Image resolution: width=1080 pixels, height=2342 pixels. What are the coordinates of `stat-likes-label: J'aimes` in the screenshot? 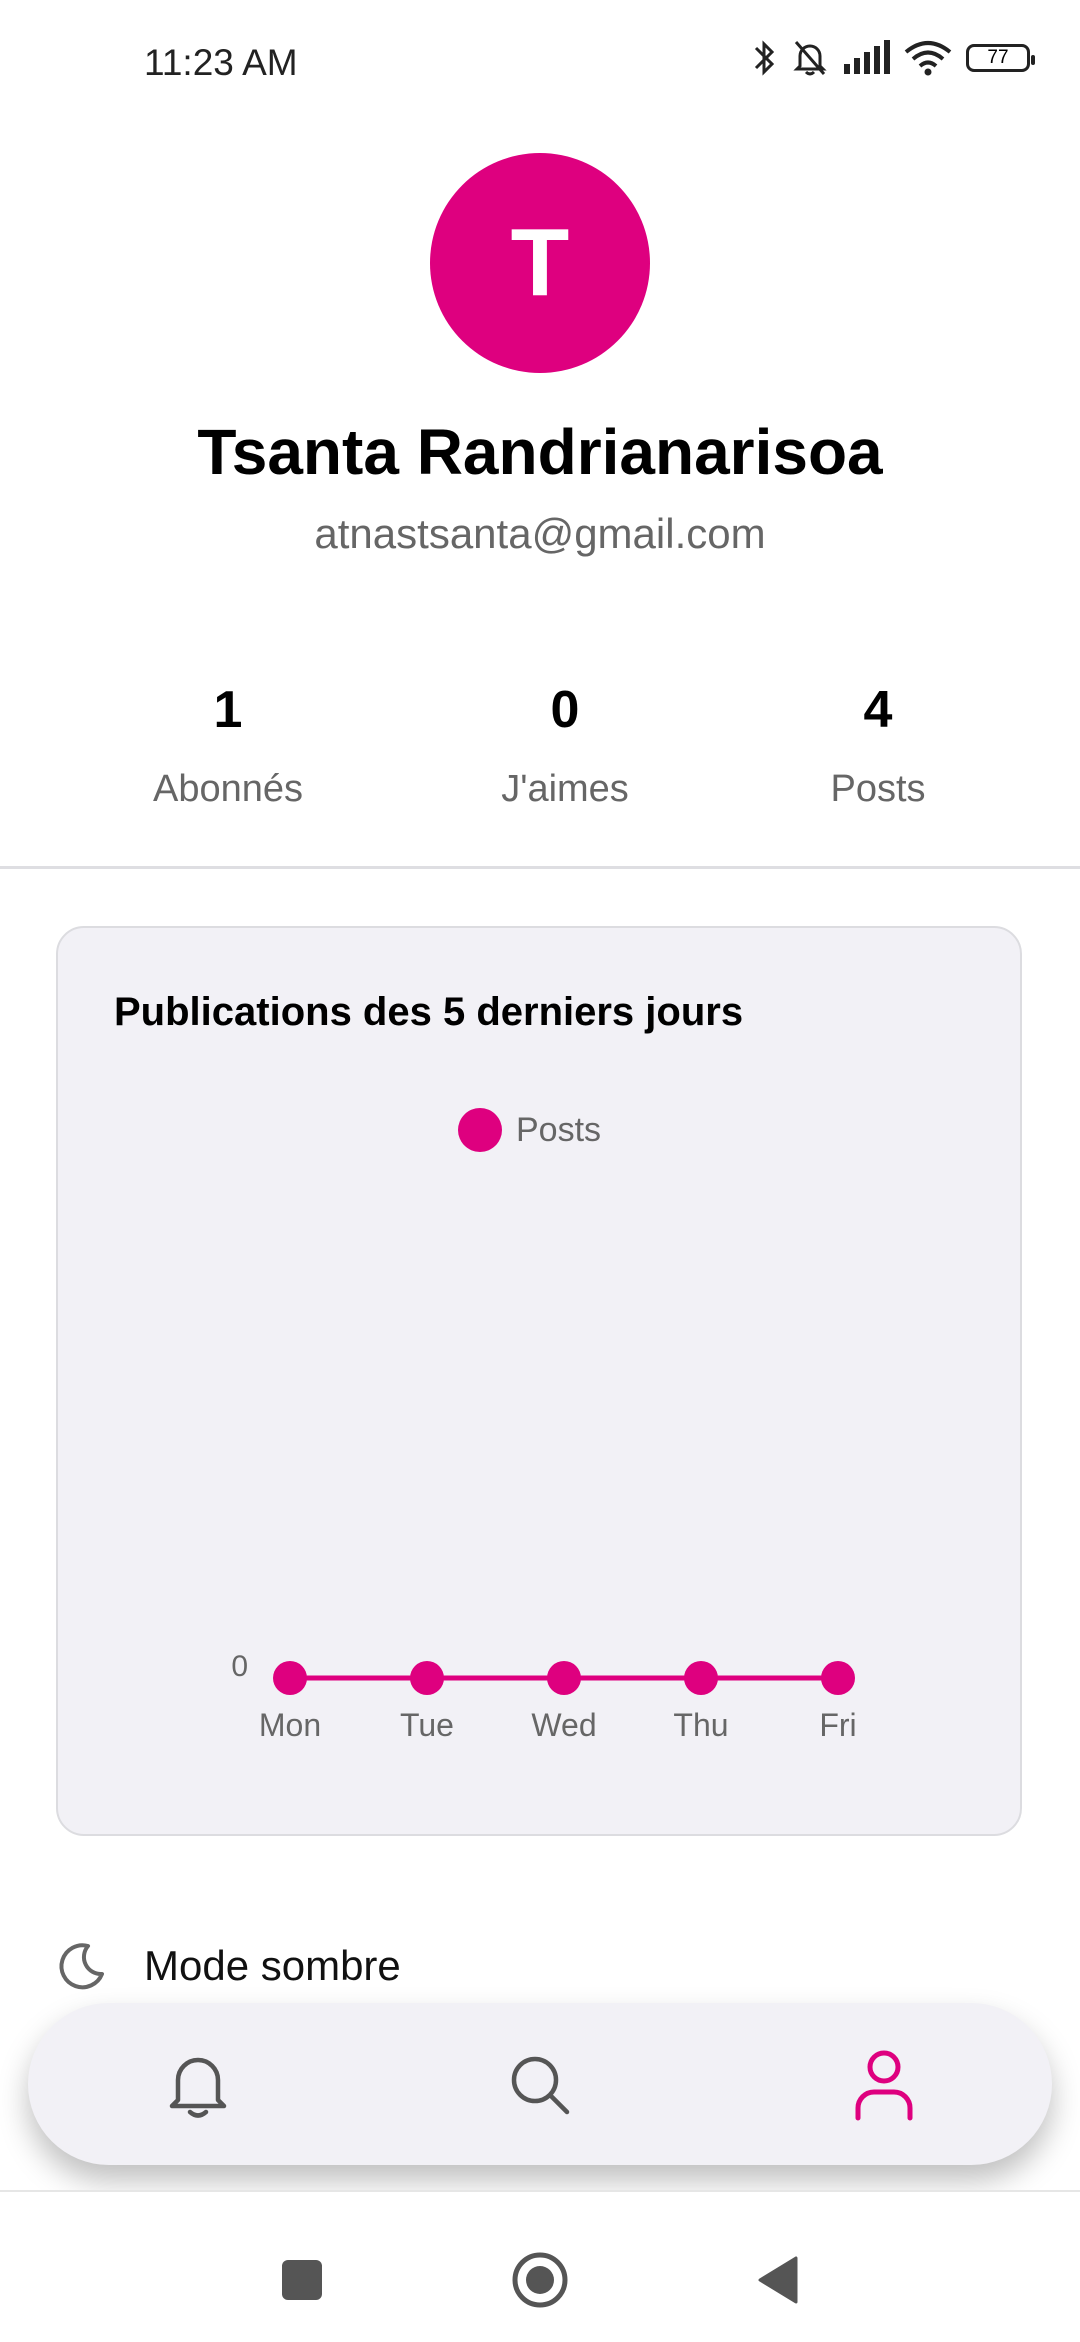 It's located at (565, 789).